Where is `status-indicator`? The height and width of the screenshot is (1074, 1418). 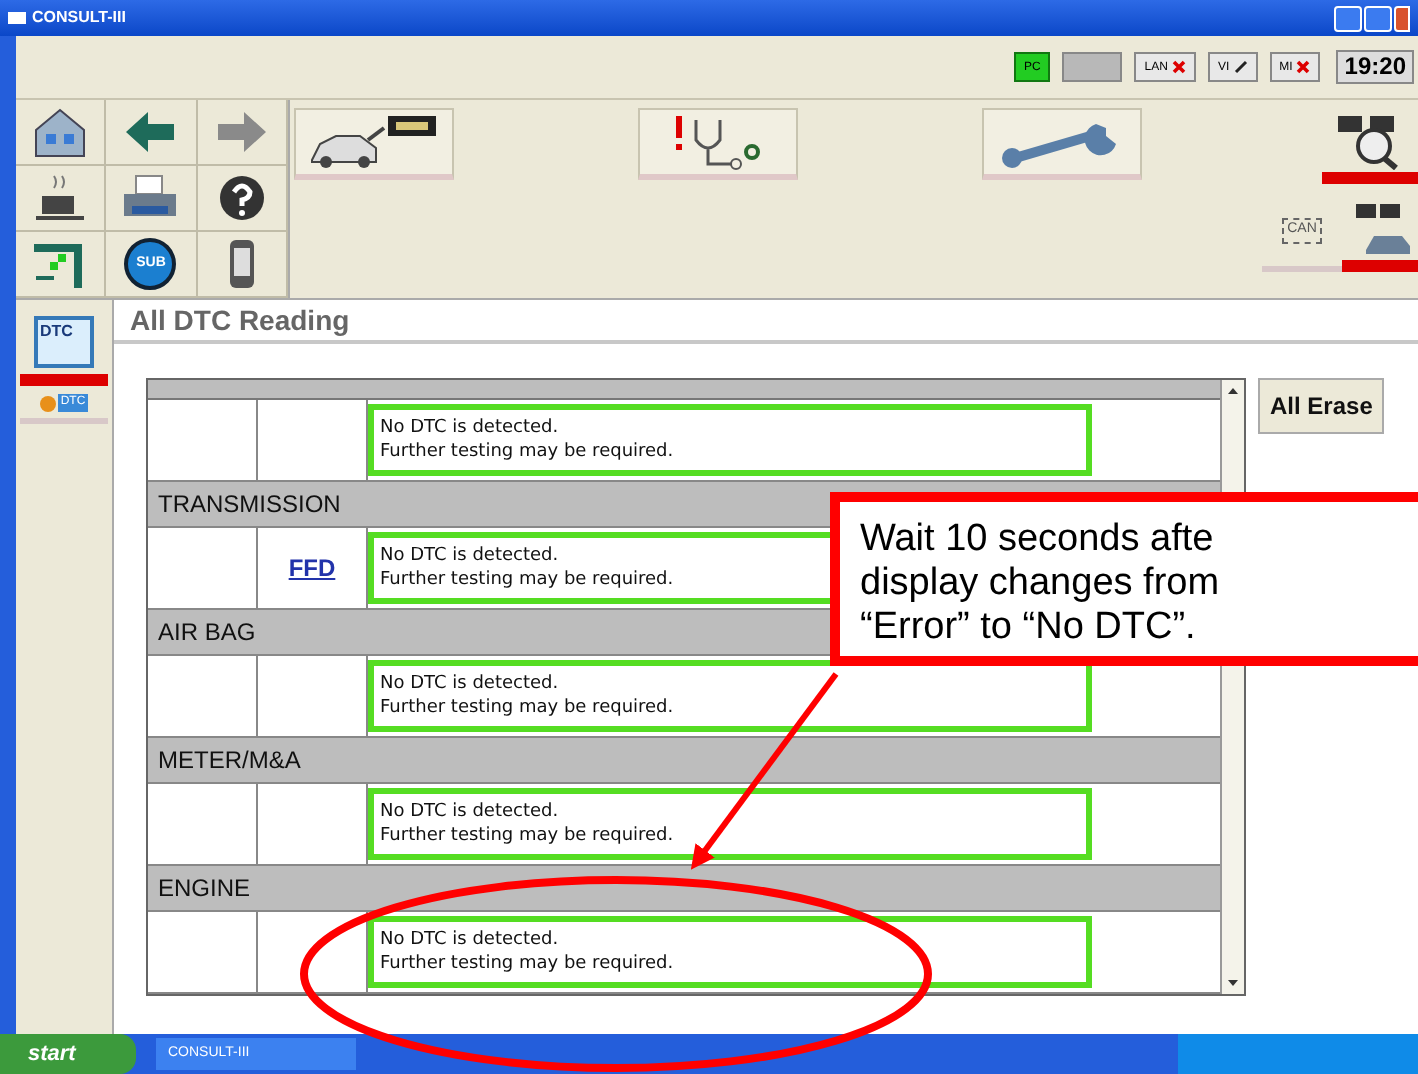
status-indicator is located at coordinates (1092, 67).